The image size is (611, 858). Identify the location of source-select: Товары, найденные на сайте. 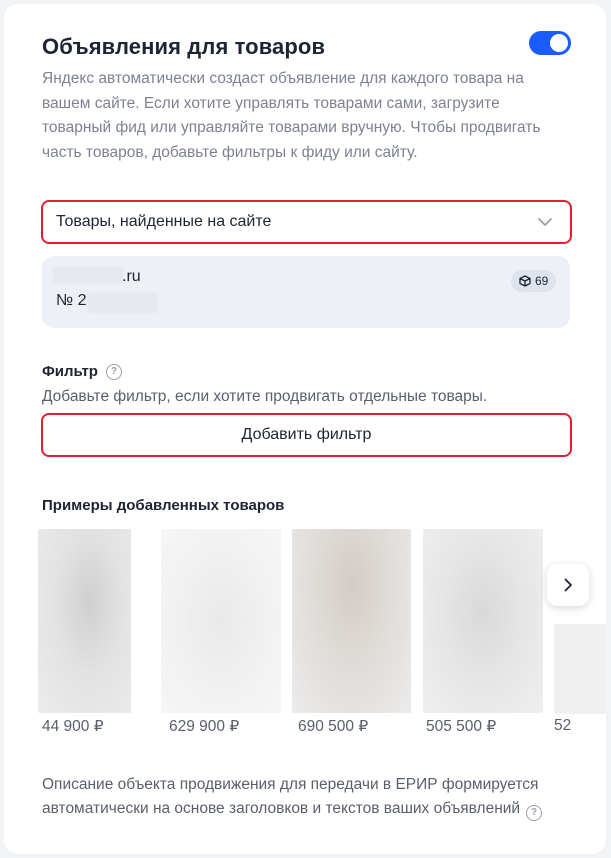
(306, 222).